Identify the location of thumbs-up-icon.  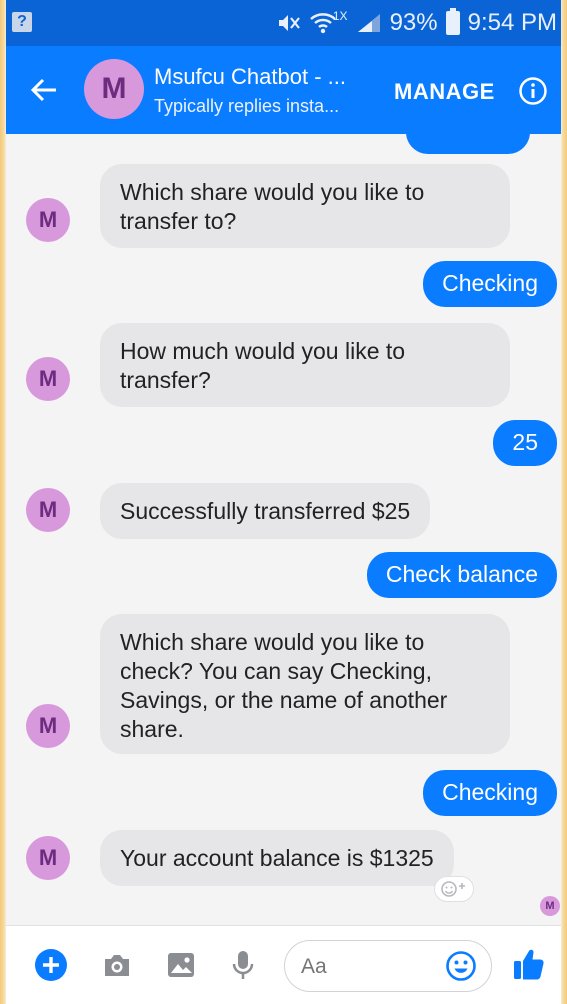
(529, 963).